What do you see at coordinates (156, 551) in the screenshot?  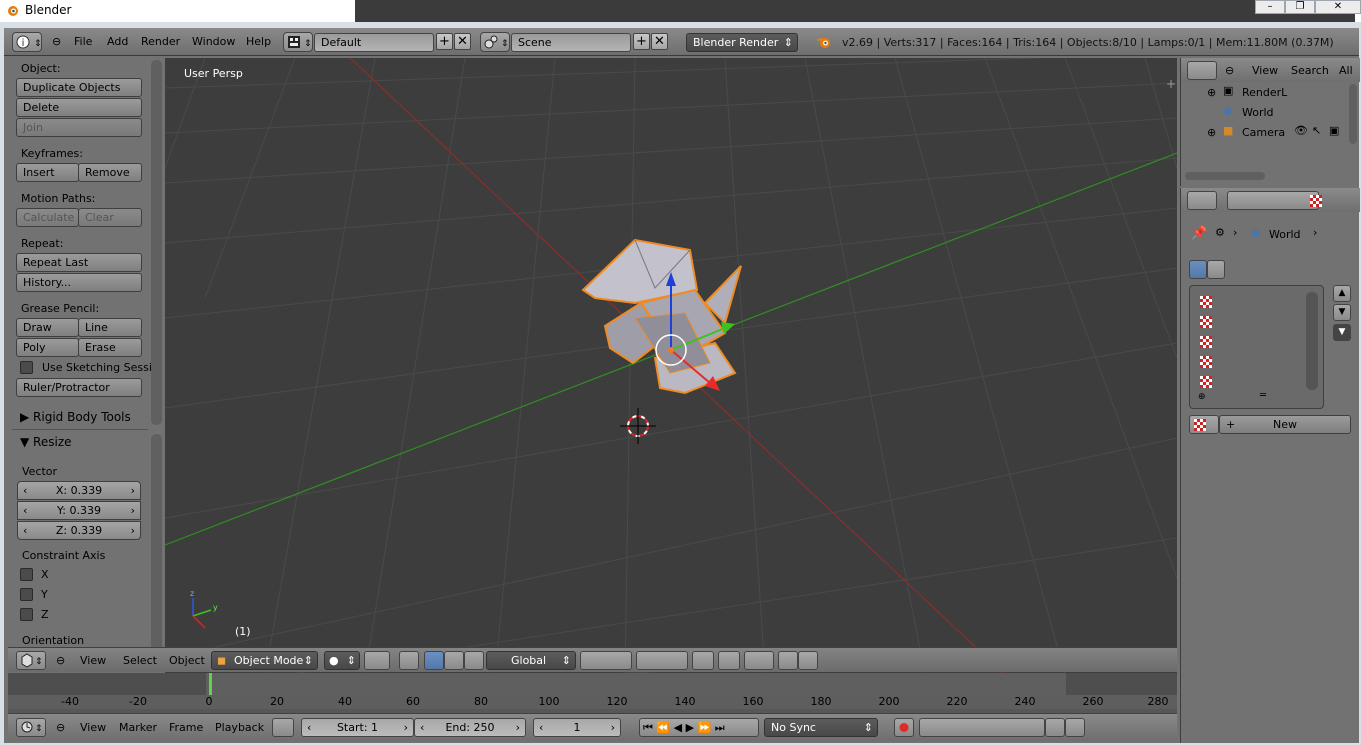 I see `operator-scrollbar` at bounding box center [156, 551].